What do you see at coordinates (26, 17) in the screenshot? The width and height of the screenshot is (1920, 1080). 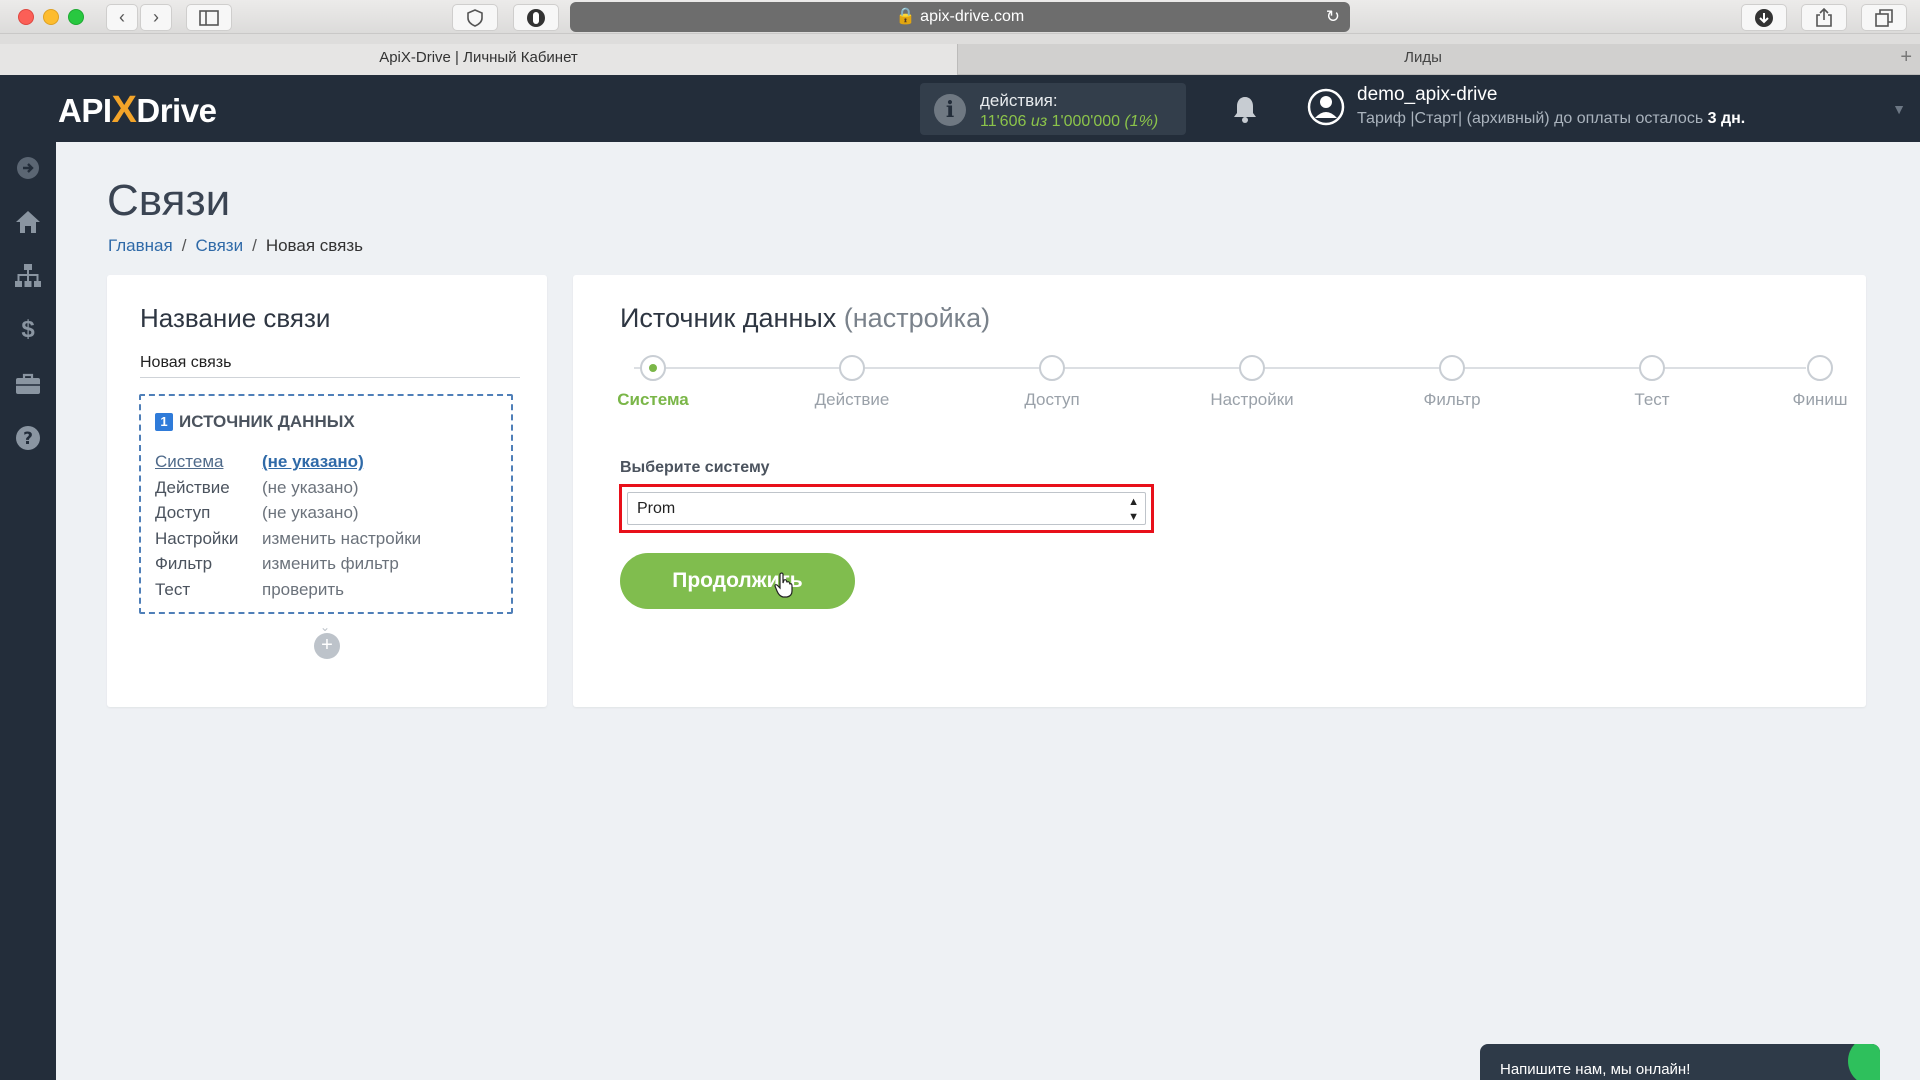 I see `close-window-button` at bounding box center [26, 17].